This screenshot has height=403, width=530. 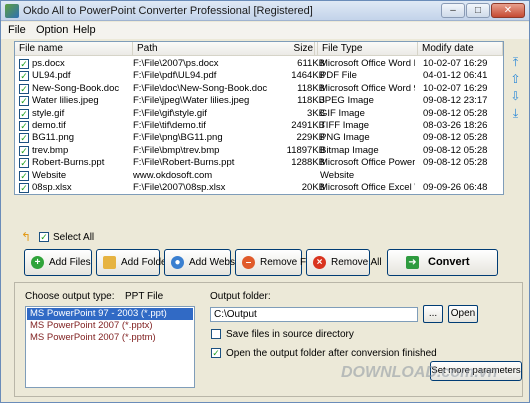 What do you see at coordinates (259, 176) in the screenshot?
I see `table-row: ✓ Website www.okdosoft.com Website` at bounding box center [259, 176].